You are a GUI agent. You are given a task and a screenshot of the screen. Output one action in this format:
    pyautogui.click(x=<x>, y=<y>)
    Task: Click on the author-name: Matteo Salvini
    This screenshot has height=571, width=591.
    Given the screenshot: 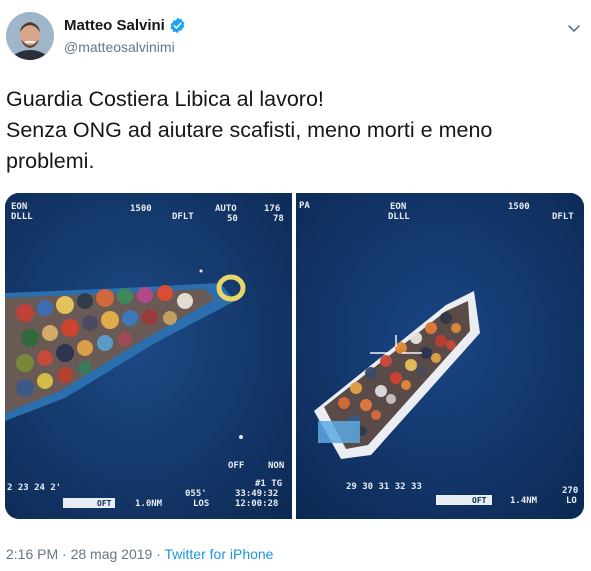 What is the action you would take?
    pyautogui.click(x=114, y=25)
    